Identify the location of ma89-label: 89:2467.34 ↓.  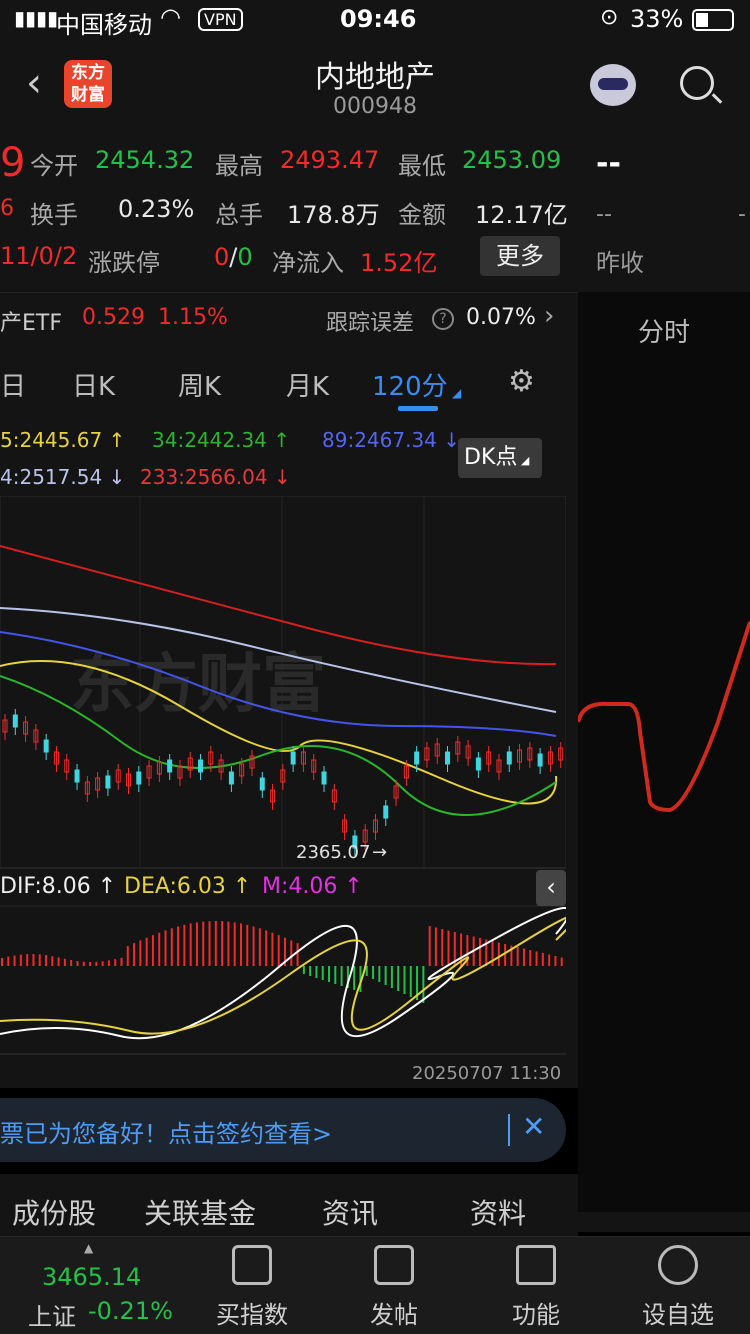
(391, 440).